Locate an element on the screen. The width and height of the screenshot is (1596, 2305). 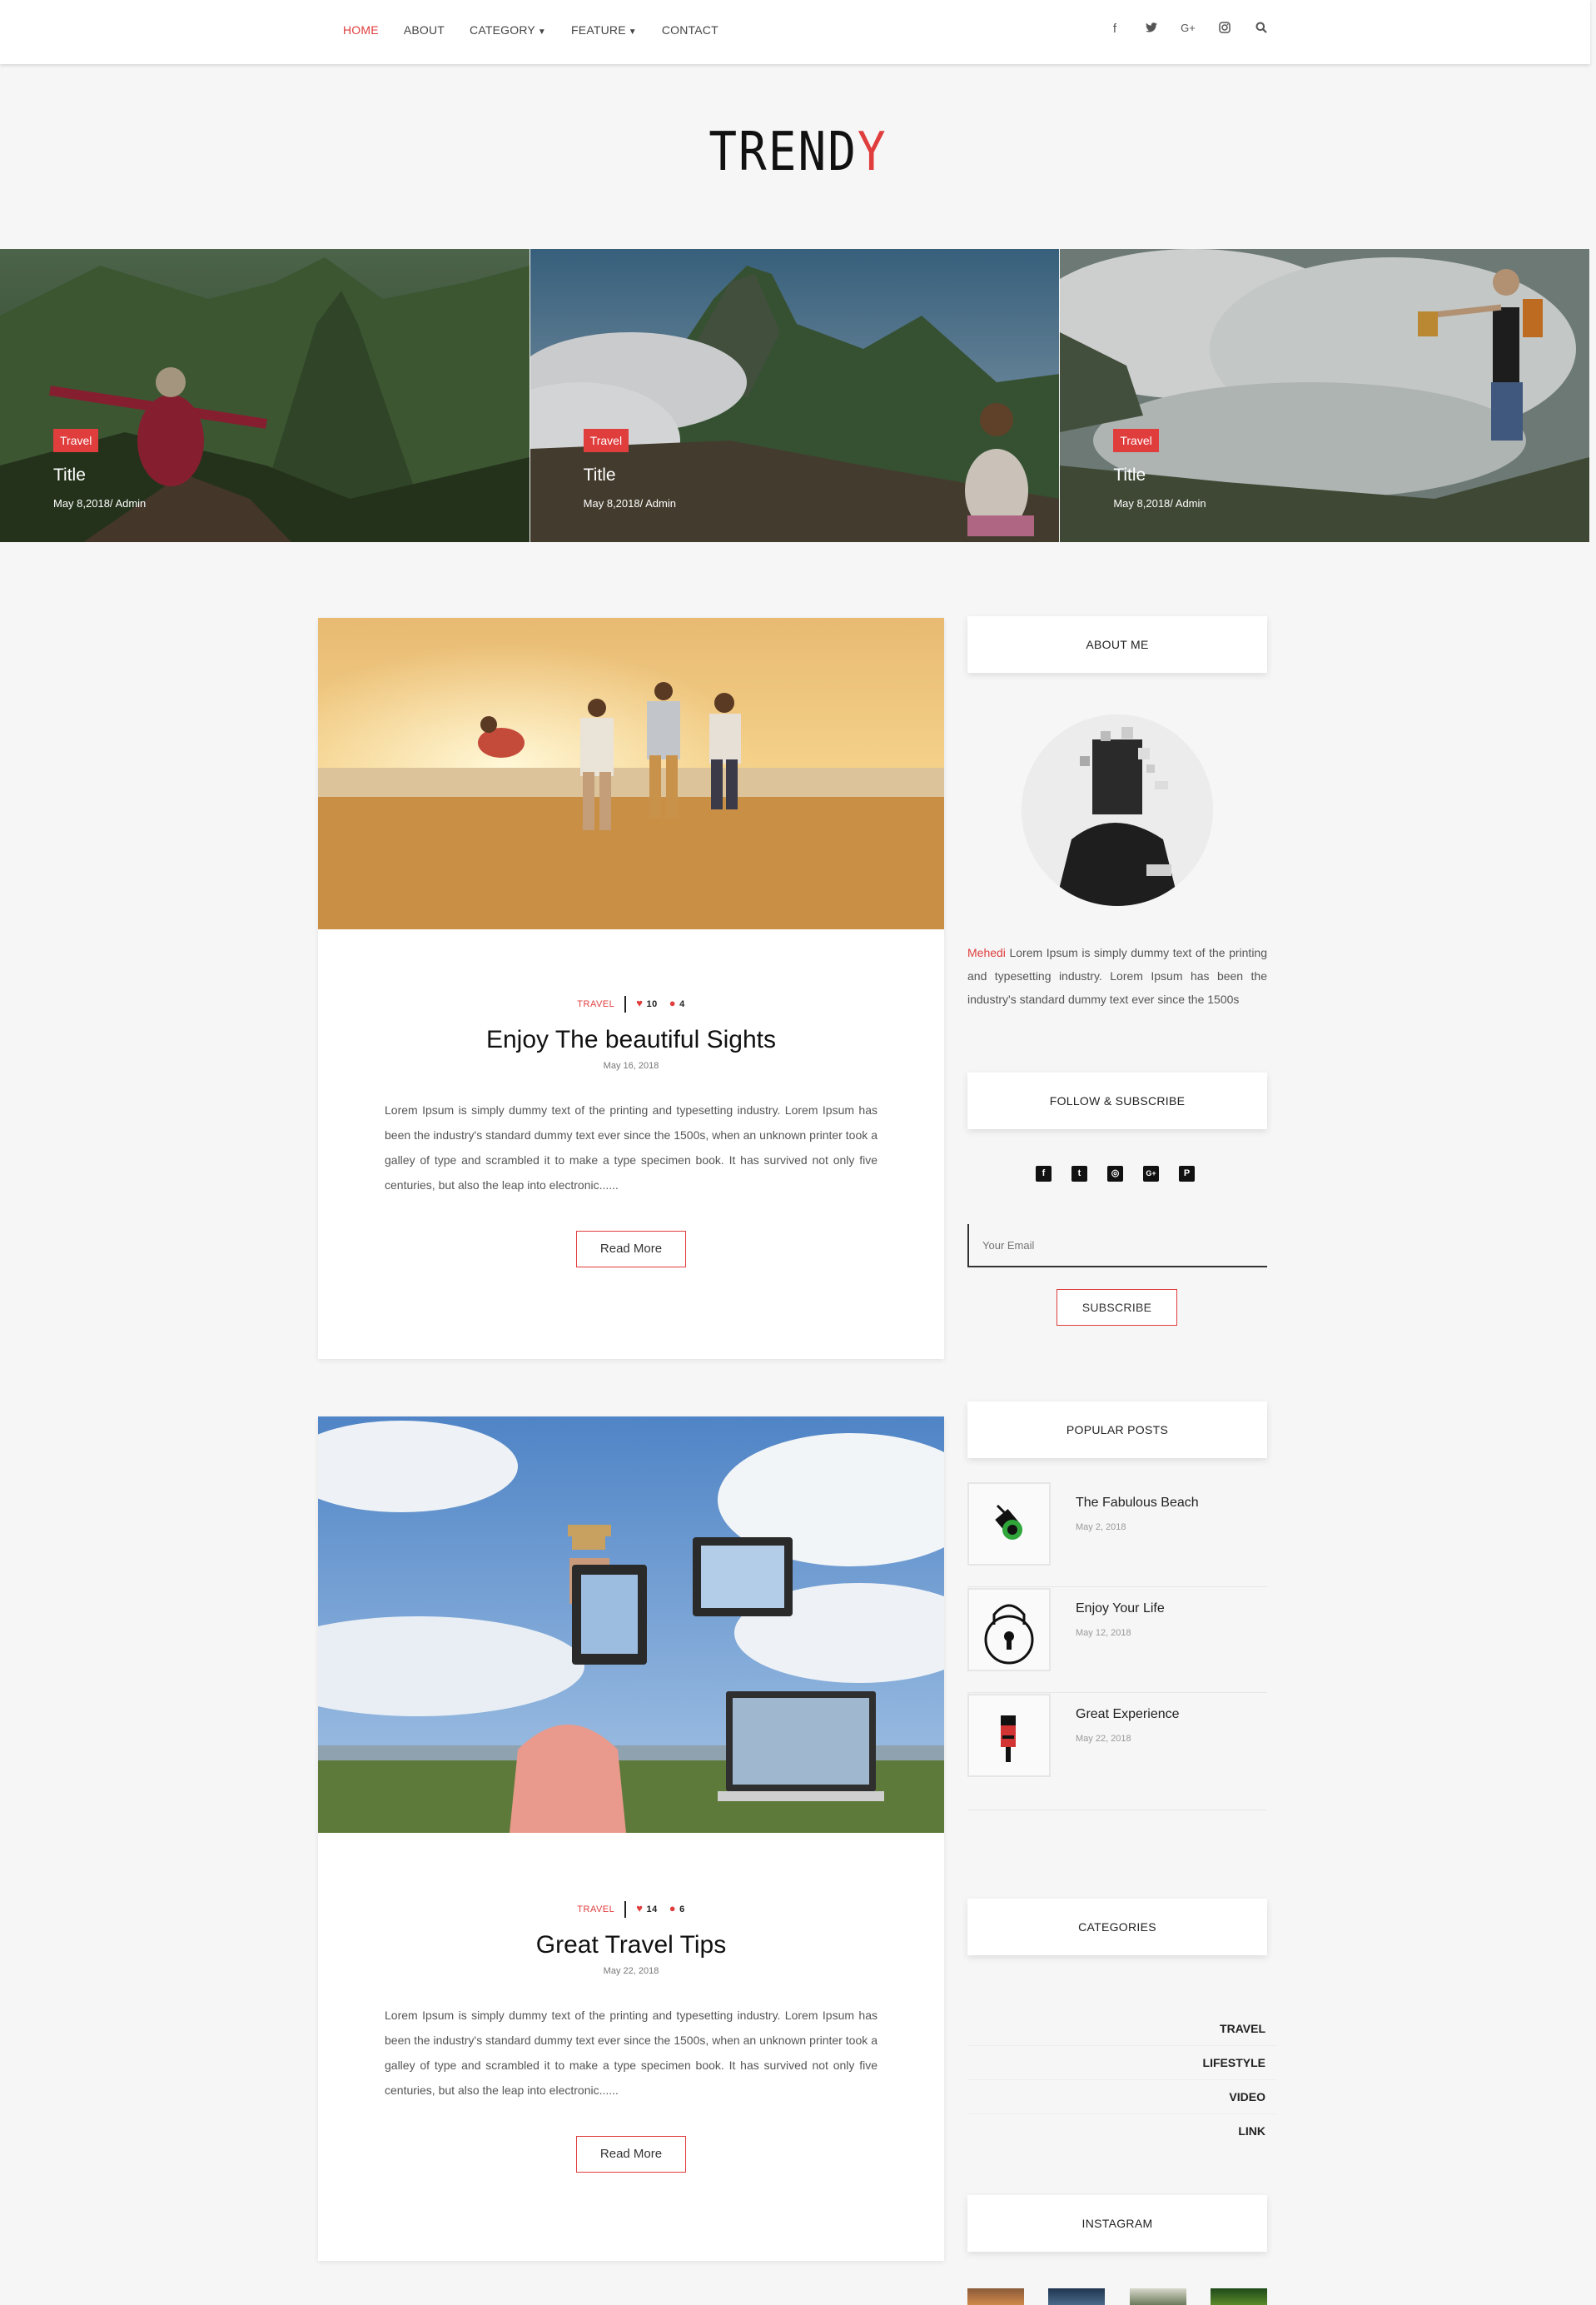
email-field-wrapper is located at coordinates (1117, 1245).